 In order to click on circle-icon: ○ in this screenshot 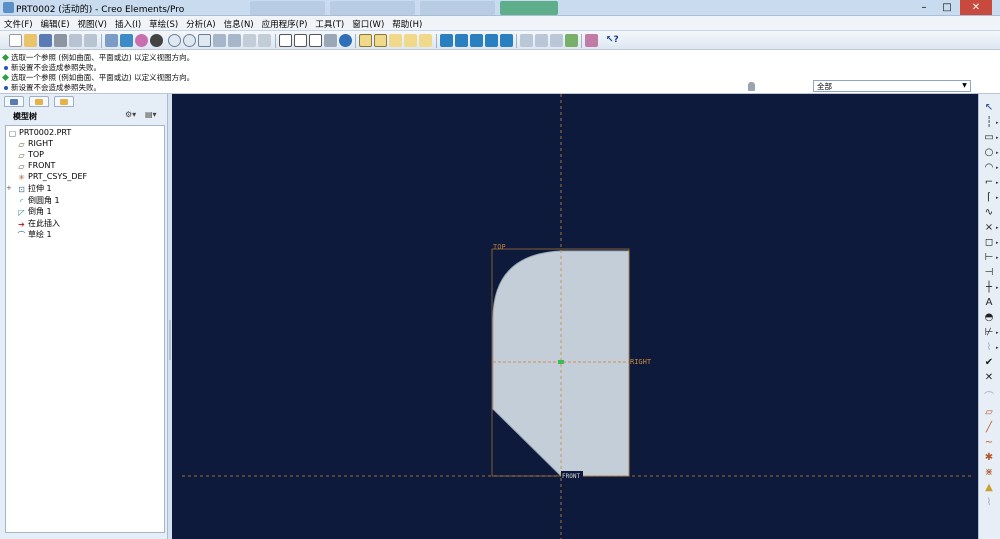, I will do `click(989, 153)`.